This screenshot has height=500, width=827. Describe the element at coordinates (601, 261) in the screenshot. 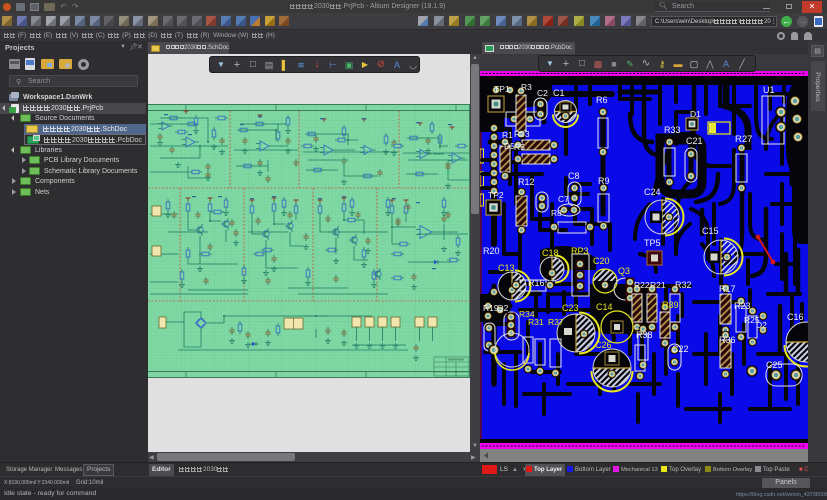

I see `svg-text: C20` at that location.